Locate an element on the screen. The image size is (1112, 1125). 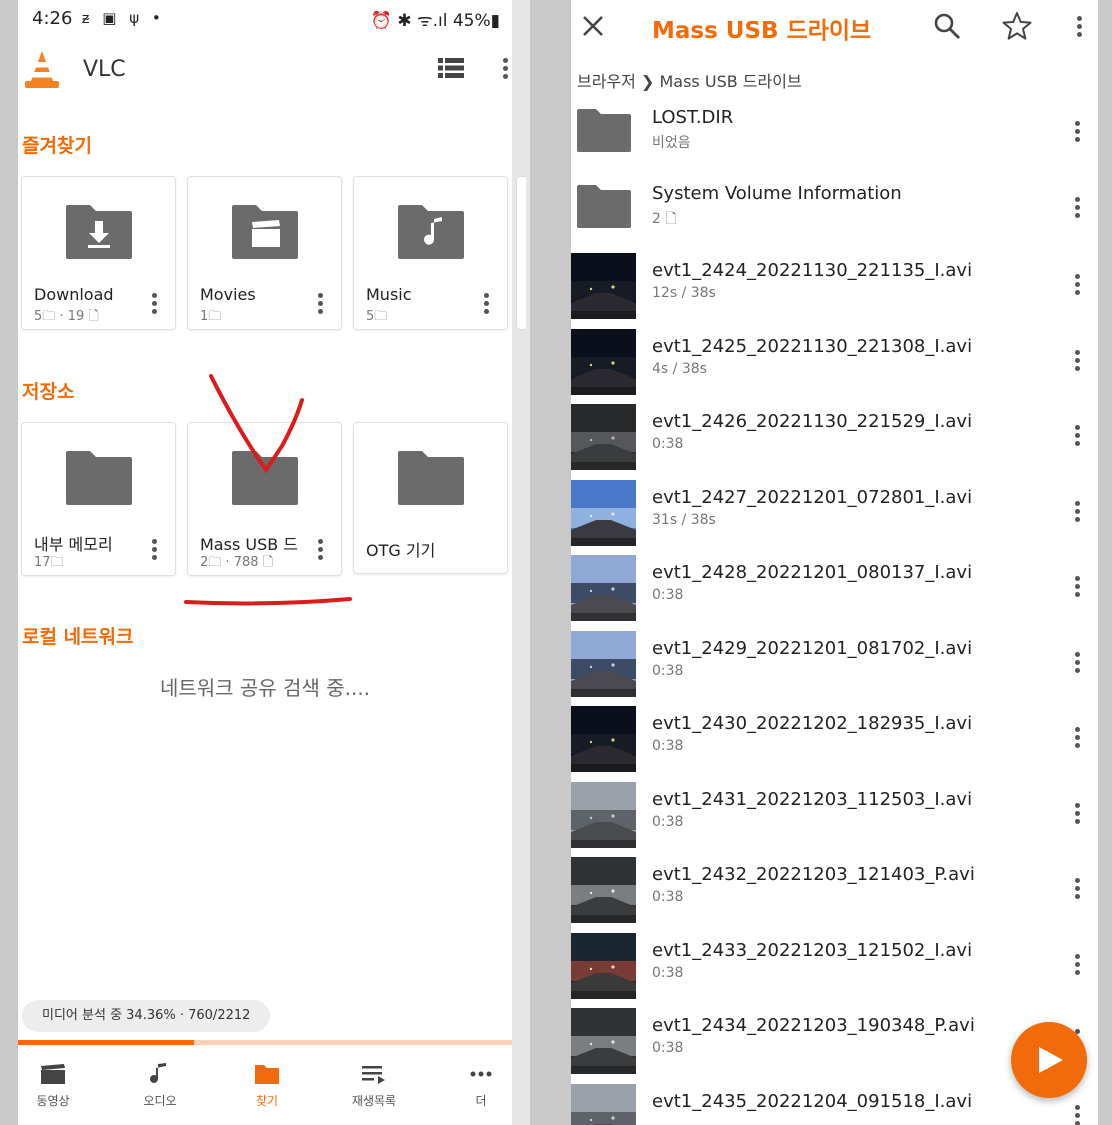
breadcrumb-current: Mass USB 드라이브 is located at coordinates (730, 81).